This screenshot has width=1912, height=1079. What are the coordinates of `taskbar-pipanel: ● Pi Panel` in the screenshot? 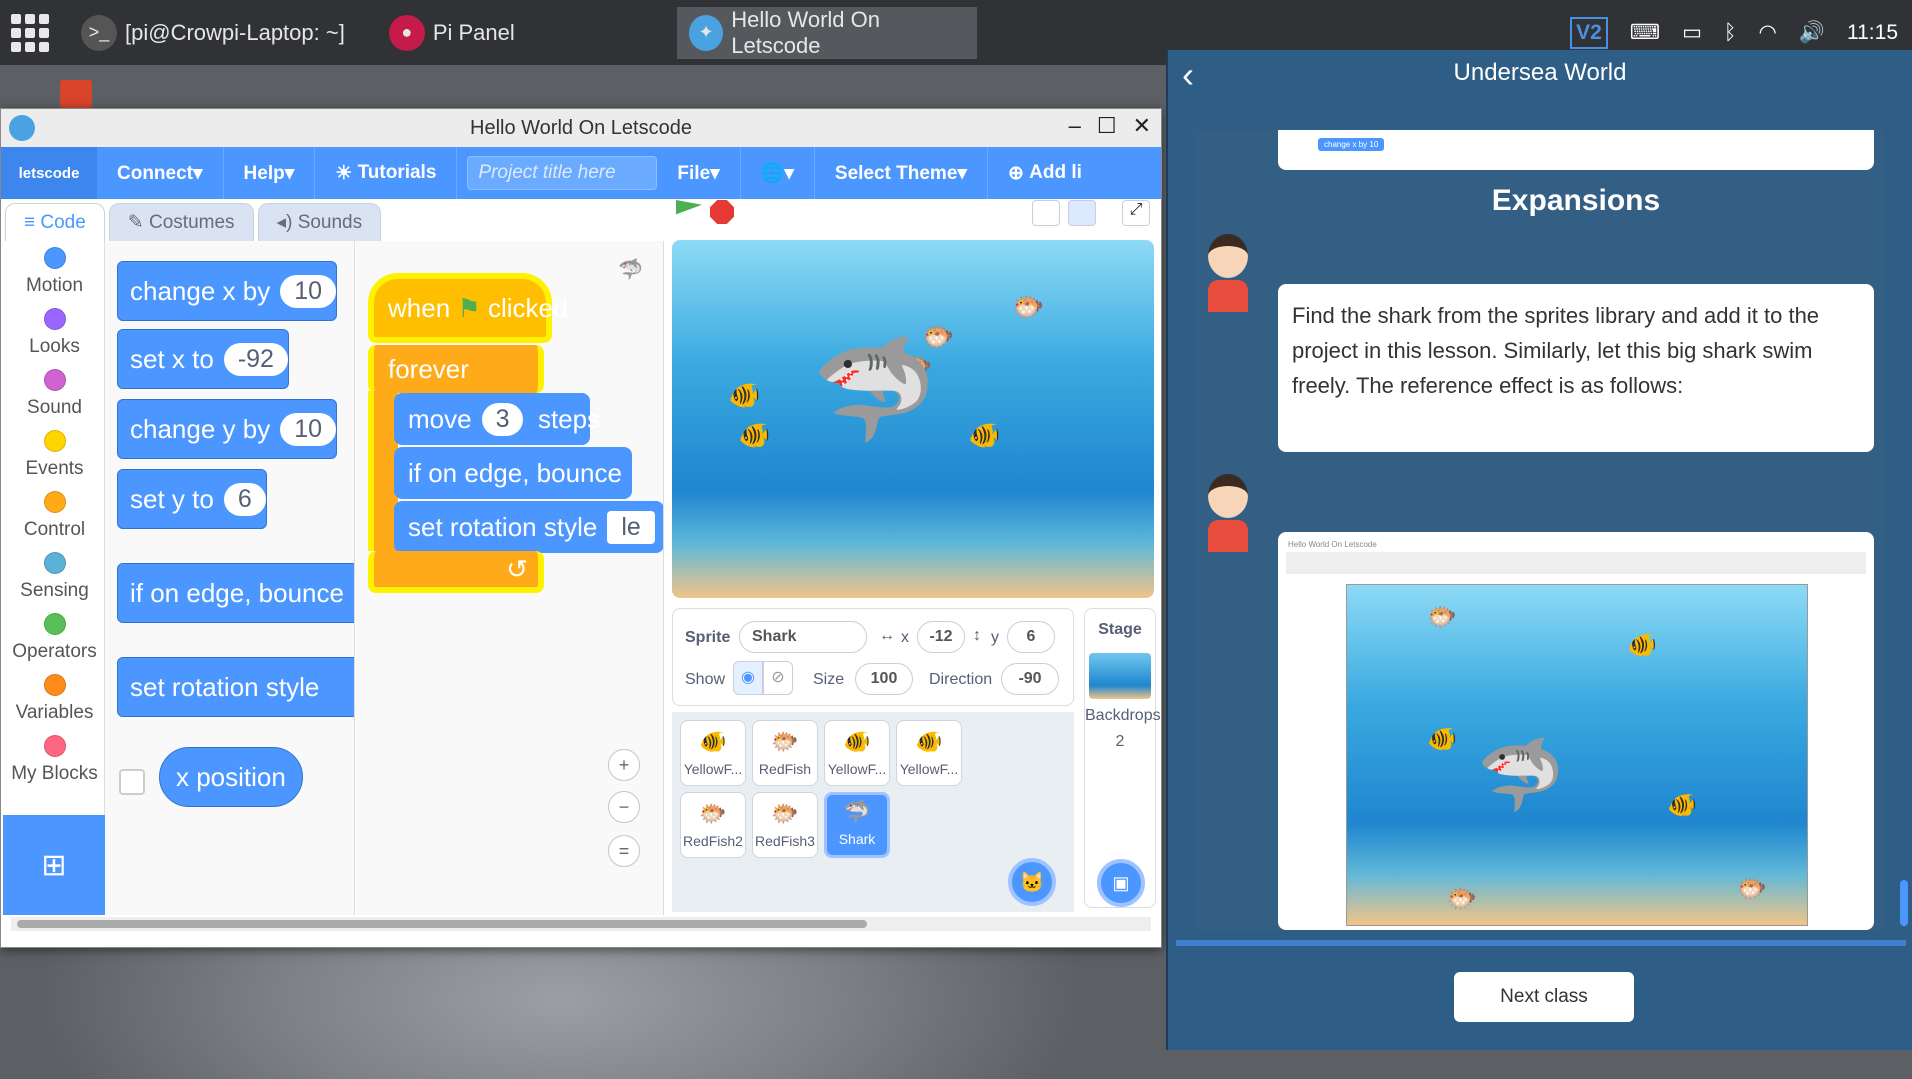 It's located at (452, 33).